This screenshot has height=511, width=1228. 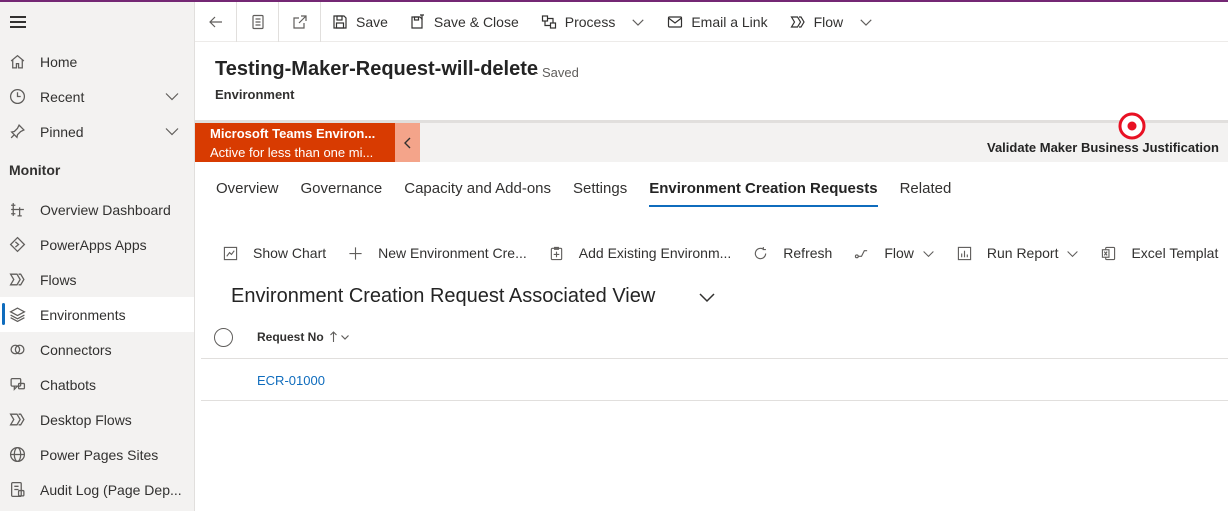 What do you see at coordinates (377, 69) in the screenshot?
I see `record-title: Testing-Maker-Request-will-delete` at bounding box center [377, 69].